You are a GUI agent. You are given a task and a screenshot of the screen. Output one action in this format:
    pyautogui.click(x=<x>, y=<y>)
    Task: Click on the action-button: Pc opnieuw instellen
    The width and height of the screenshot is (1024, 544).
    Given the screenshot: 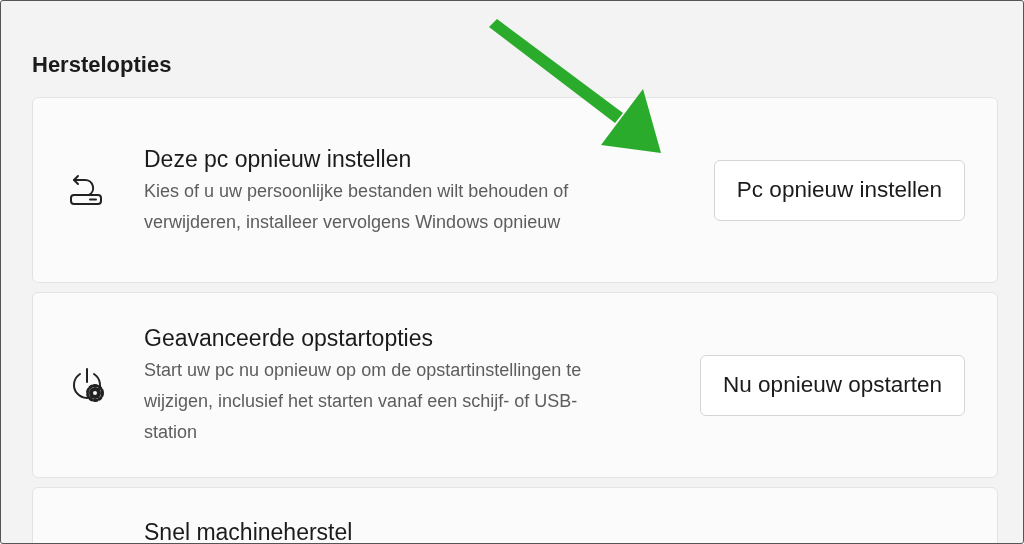 What is the action you would take?
    pyautogui.click(x=839, y=190)
    